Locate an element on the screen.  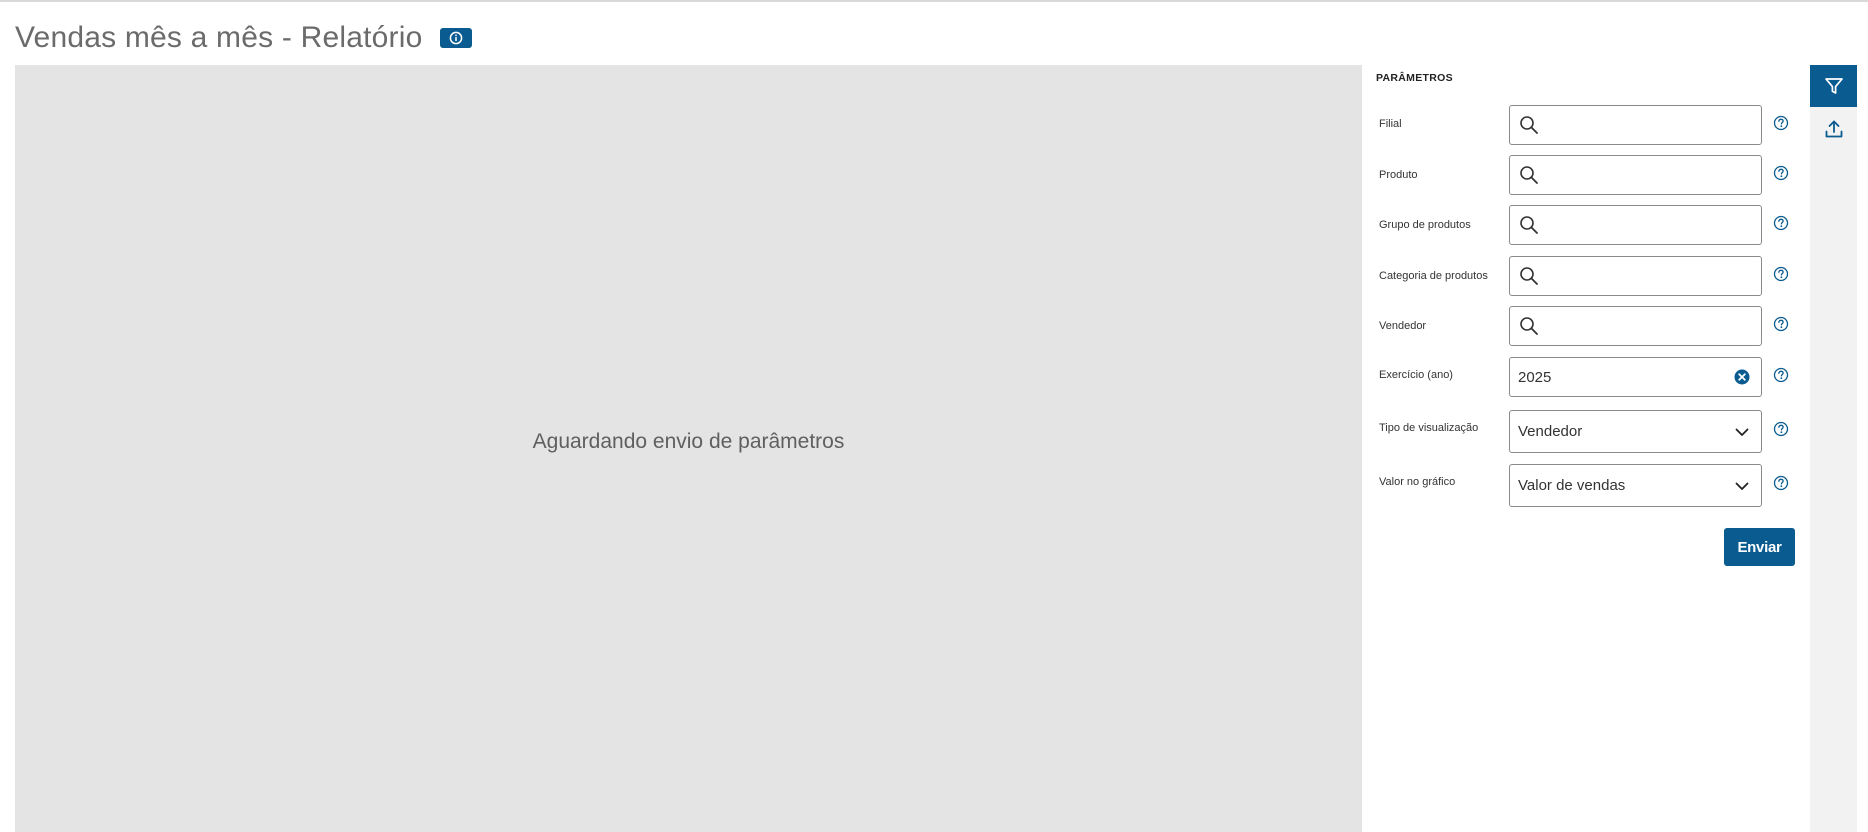
info-icon is located at coordinates (456, 38).